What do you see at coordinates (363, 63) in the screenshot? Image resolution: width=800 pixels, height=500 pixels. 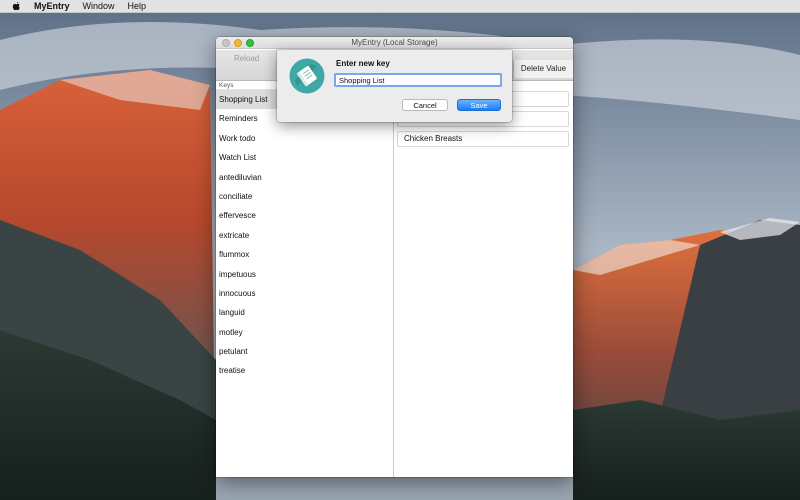 I see `dialog-title: Enter new key` at bounding box center [363, 63].